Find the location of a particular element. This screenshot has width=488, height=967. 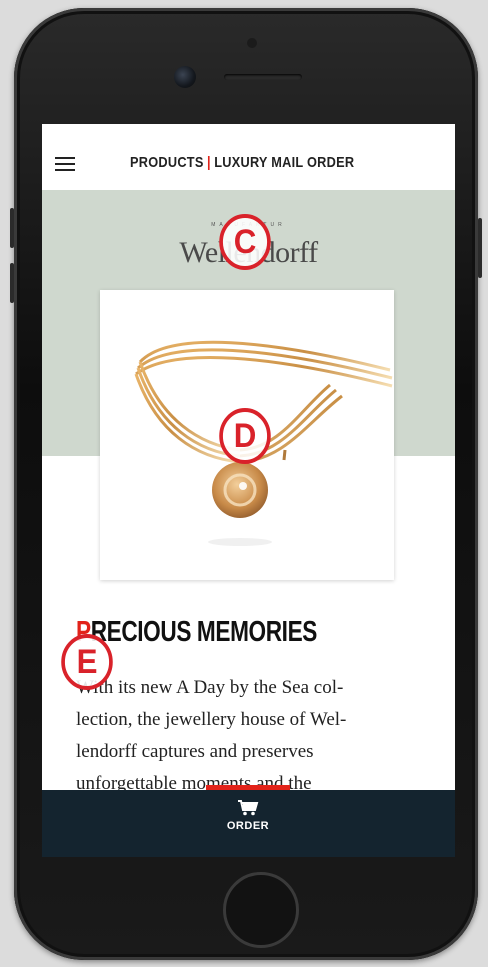

title-subsection: LUXURY MAIL ORDER is located at coordinates (284, 162).